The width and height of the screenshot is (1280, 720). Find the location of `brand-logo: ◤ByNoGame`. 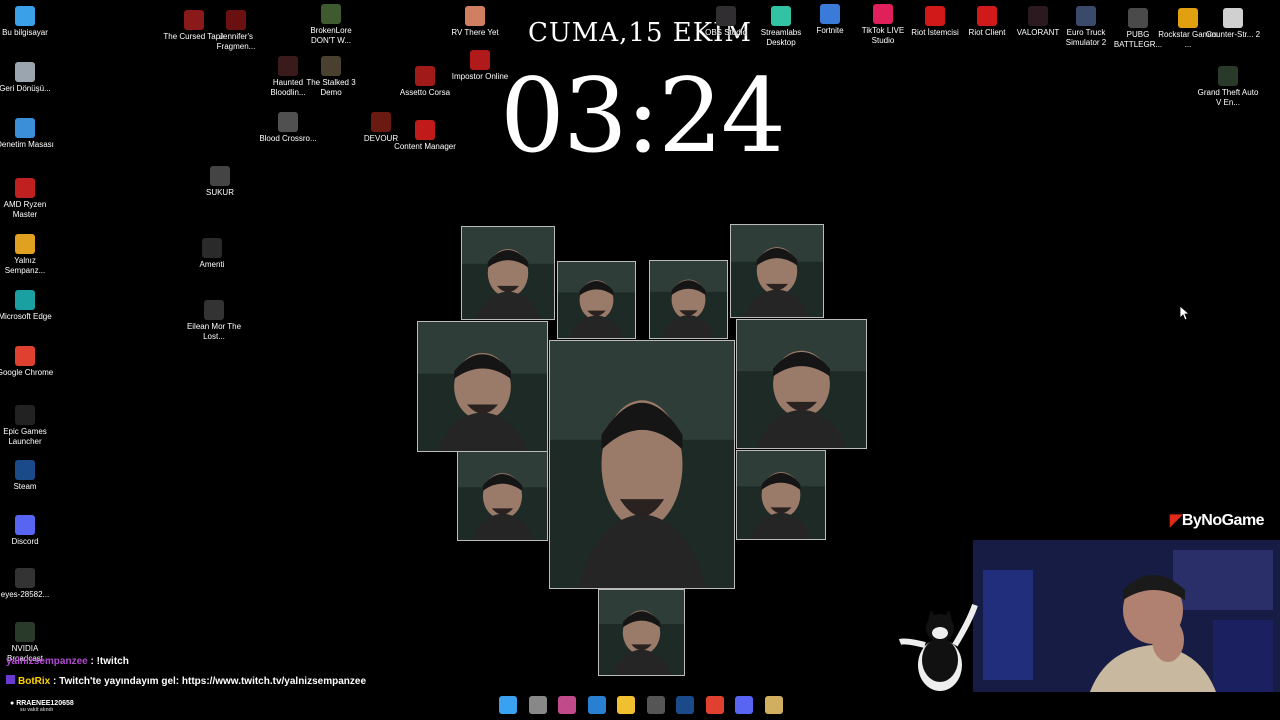

brand-logo: ◤ByNoGame is located at coordinates (1217, 520).